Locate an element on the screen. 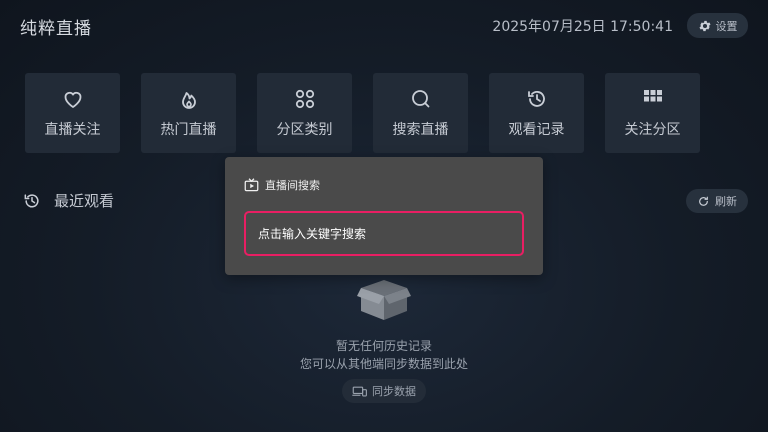 This screenshot has height=432, width=768. tile-categories: 分区类别 is located at coordinates (304, 113).